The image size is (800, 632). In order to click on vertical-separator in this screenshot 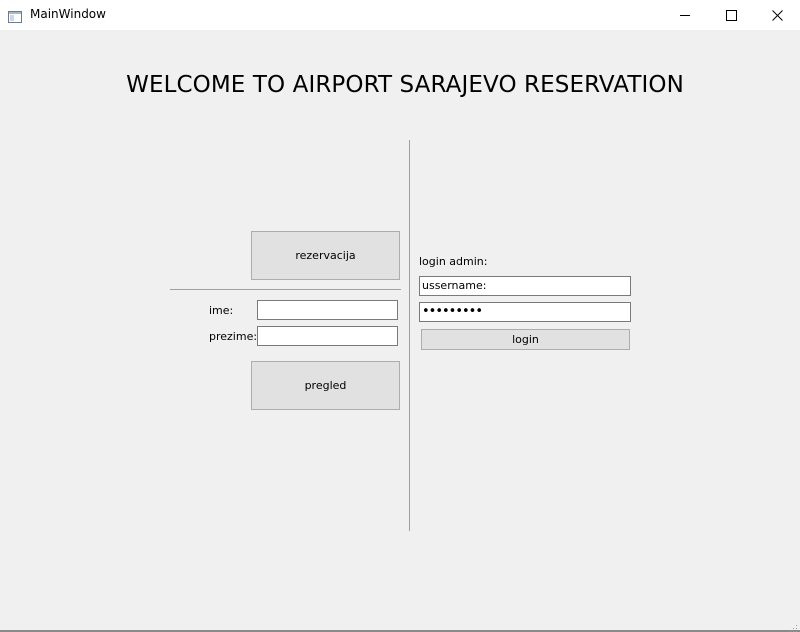, I will do `click(409, 335)`.